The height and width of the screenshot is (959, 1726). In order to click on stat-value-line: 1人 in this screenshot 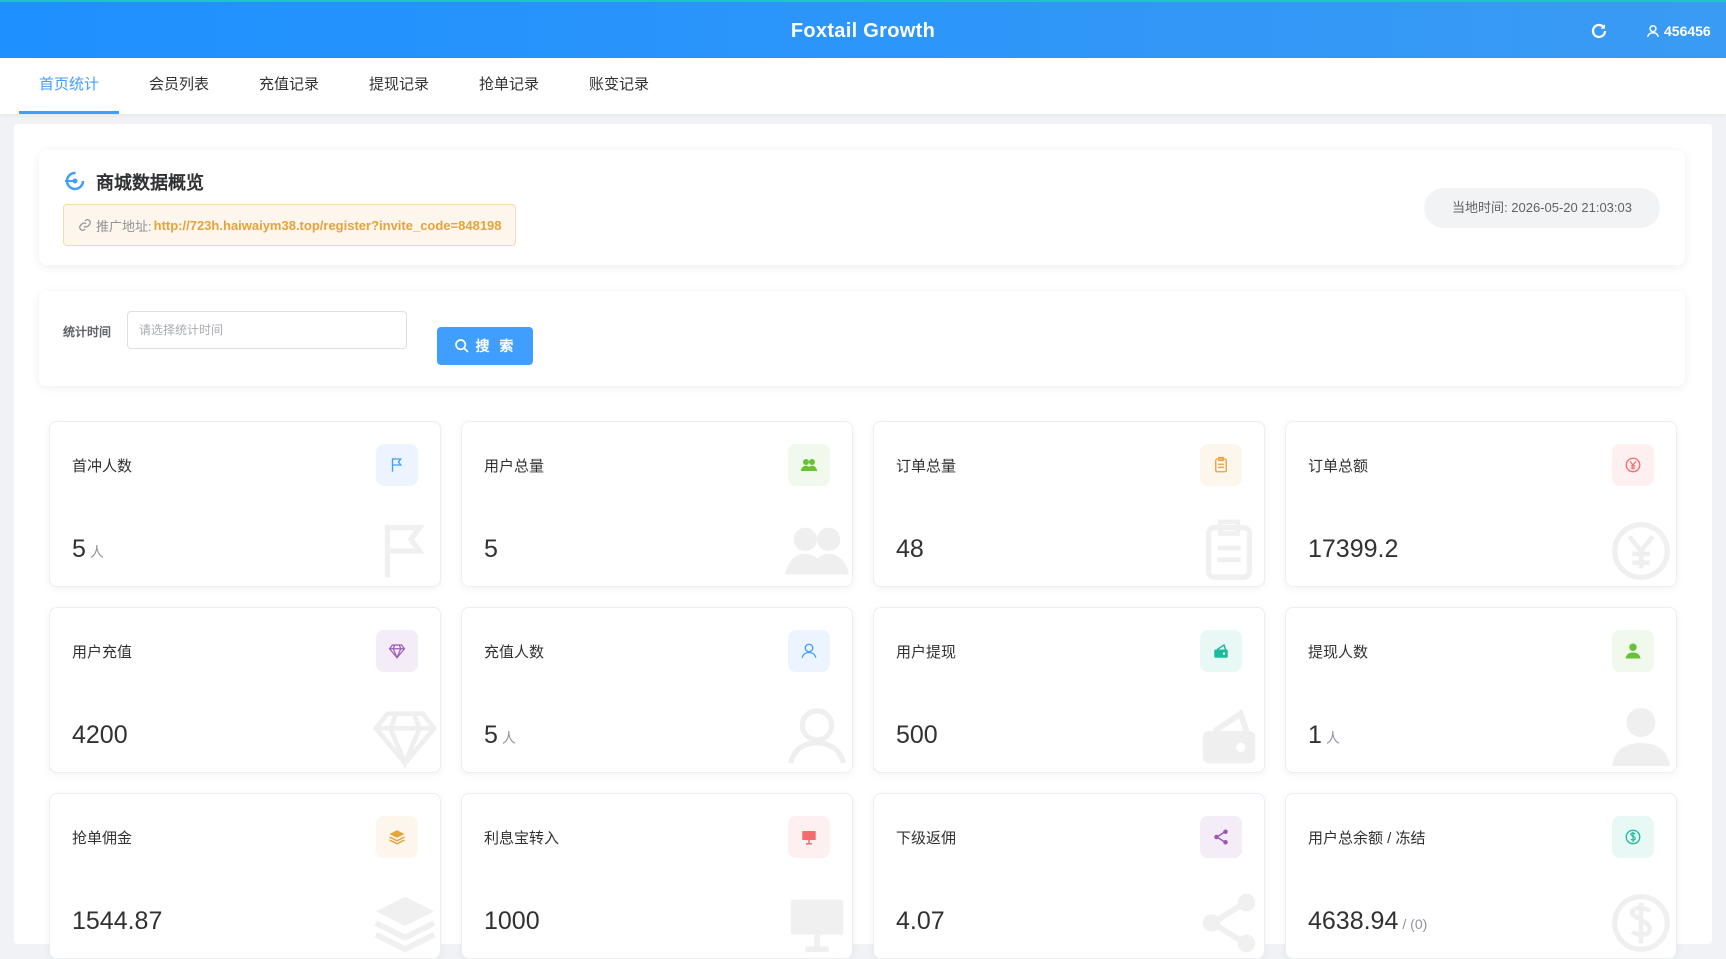, I will do `click(1324, 735)`.